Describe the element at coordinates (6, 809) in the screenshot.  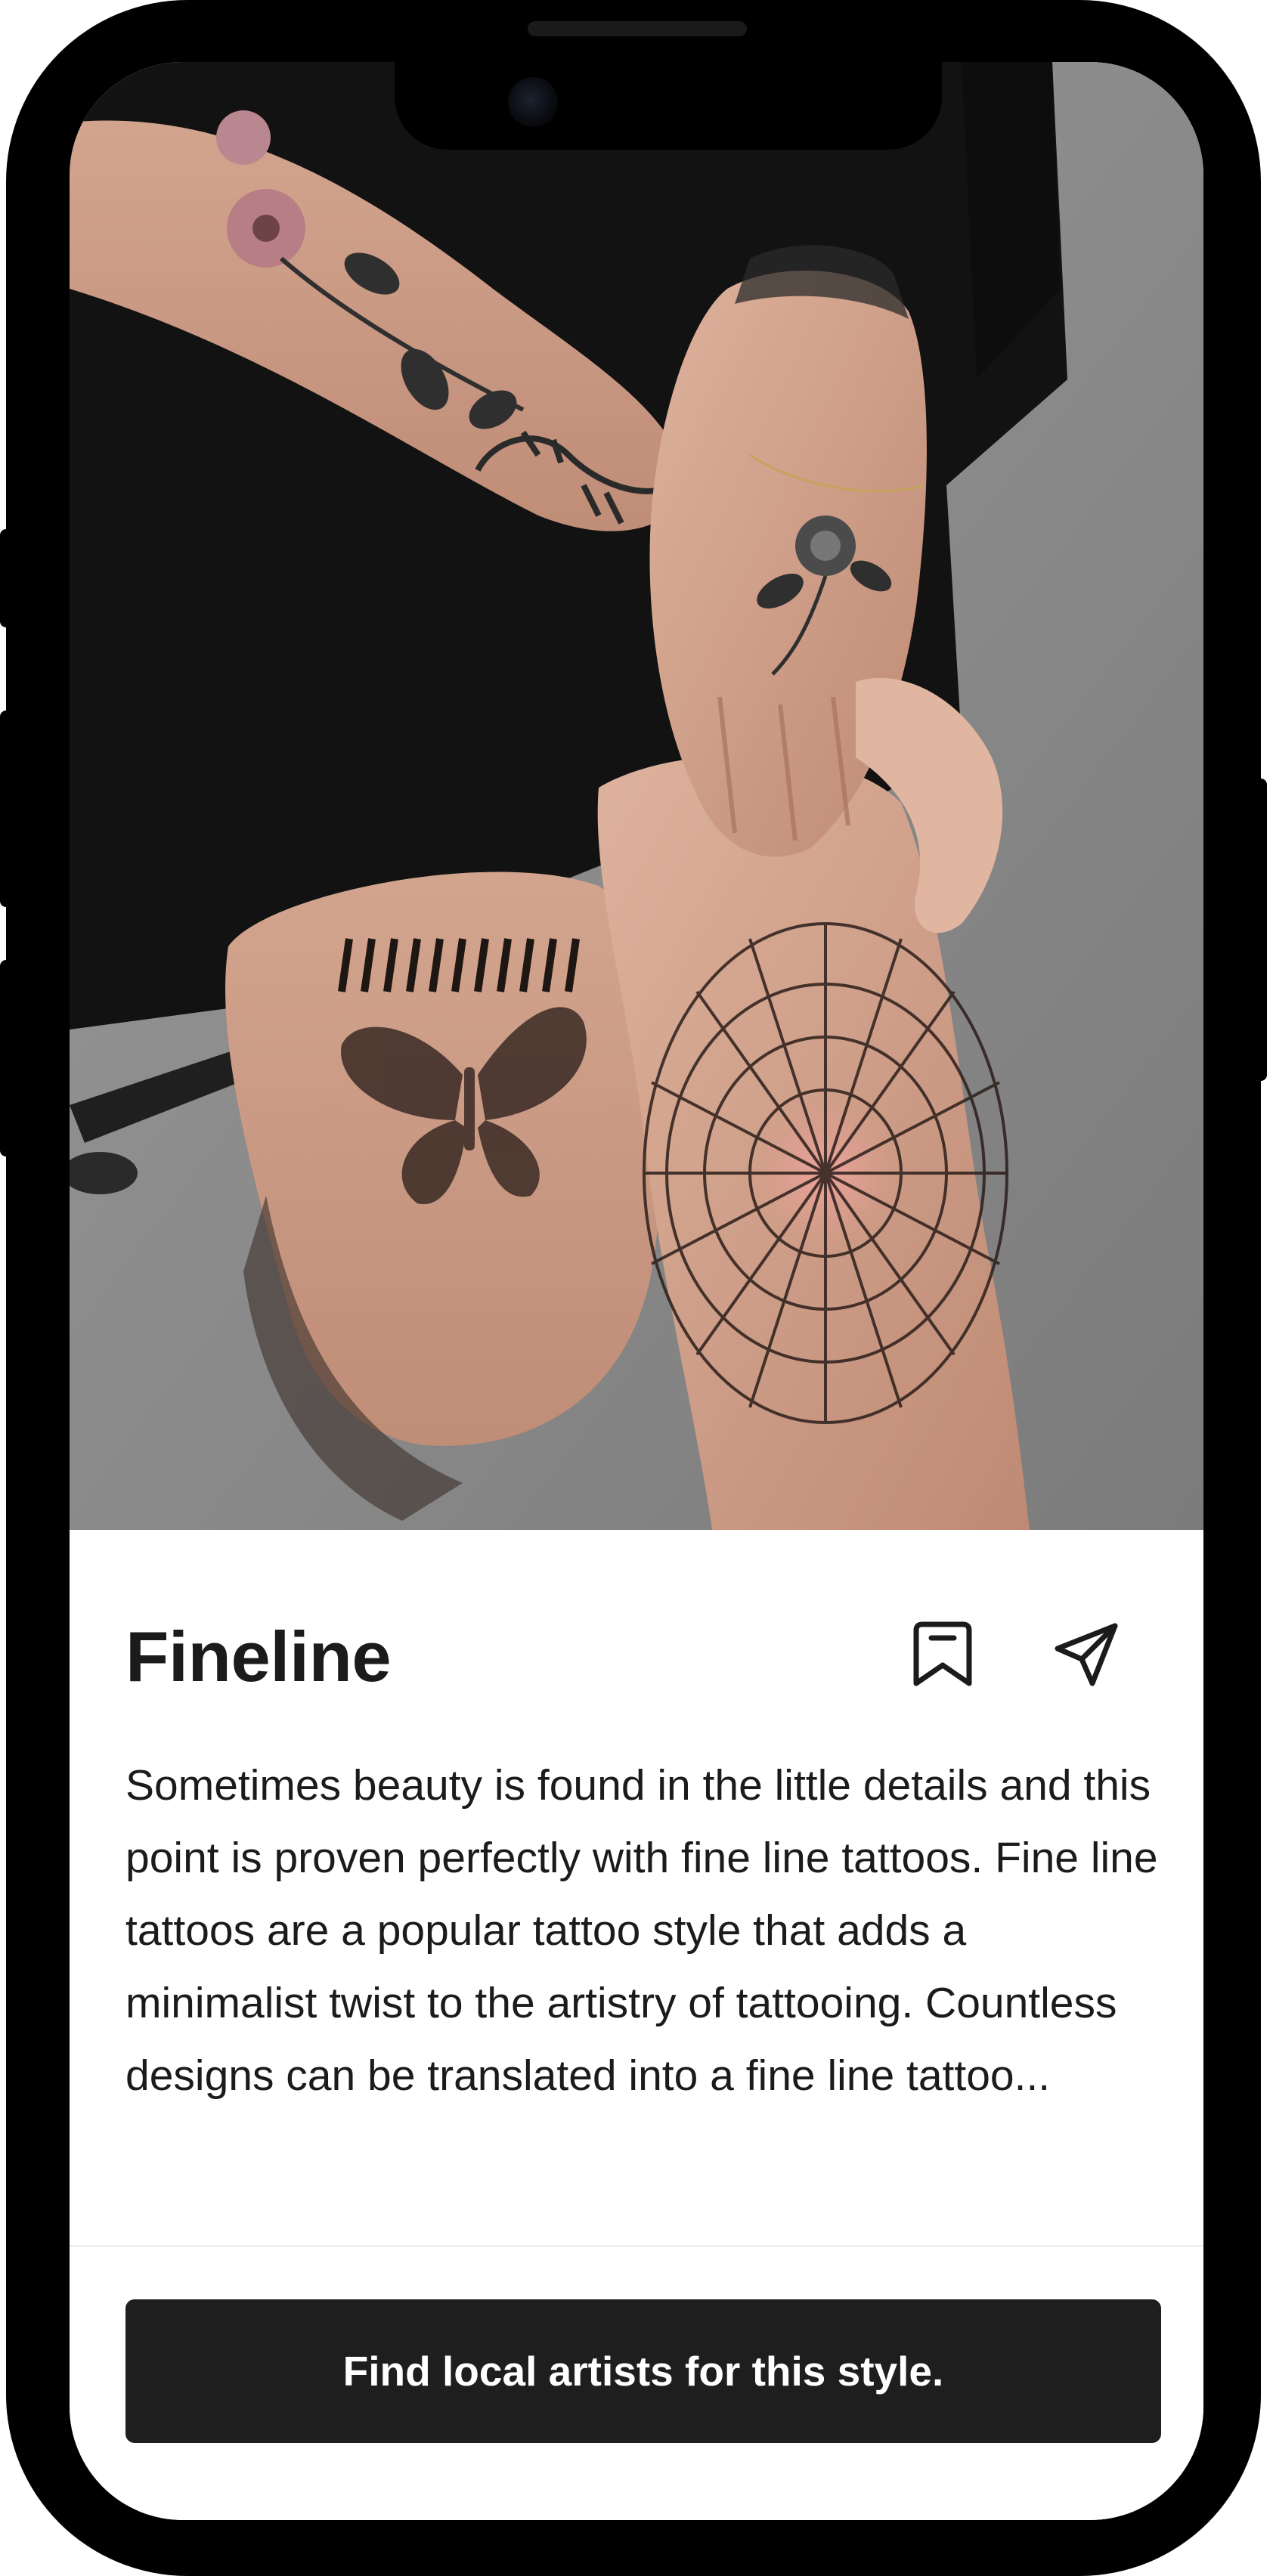
I see `volume-up-button` at that location.